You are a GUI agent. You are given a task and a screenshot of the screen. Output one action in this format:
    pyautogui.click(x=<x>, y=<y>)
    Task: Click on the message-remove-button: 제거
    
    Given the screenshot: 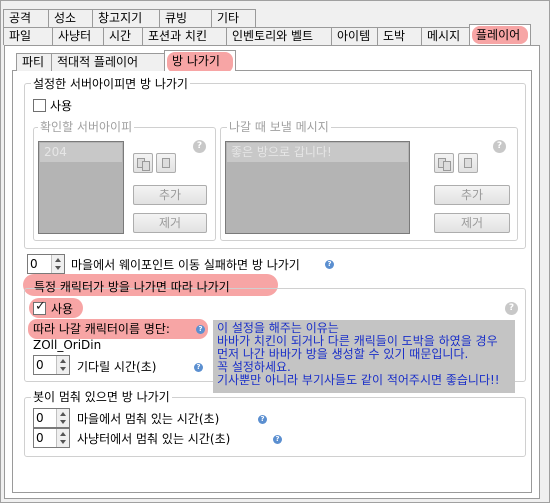 What is the action you would take?
    pyautogui.click(x=472, y=223)
    